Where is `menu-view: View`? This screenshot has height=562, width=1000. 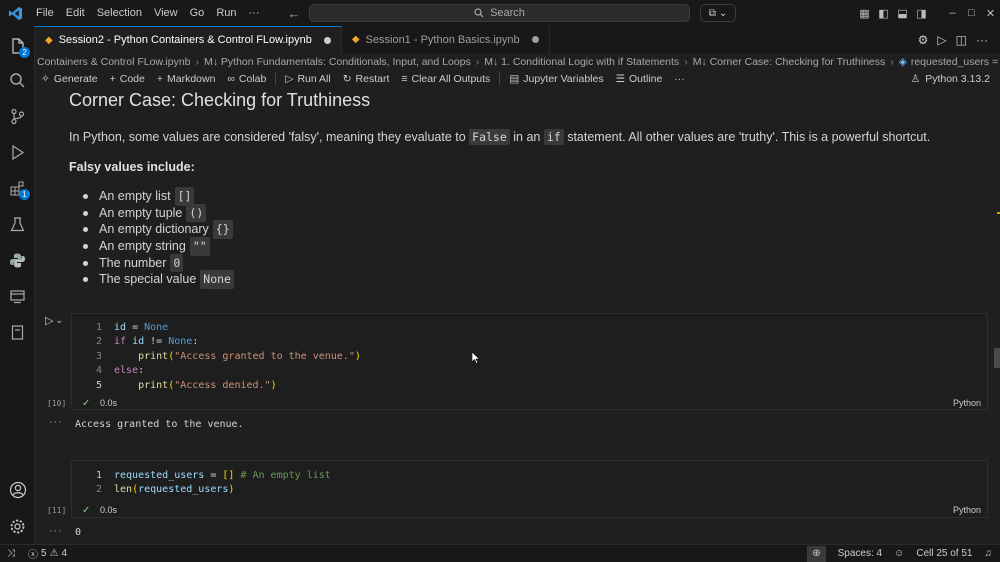 menu-view: View is located at coordinates (166, 13).